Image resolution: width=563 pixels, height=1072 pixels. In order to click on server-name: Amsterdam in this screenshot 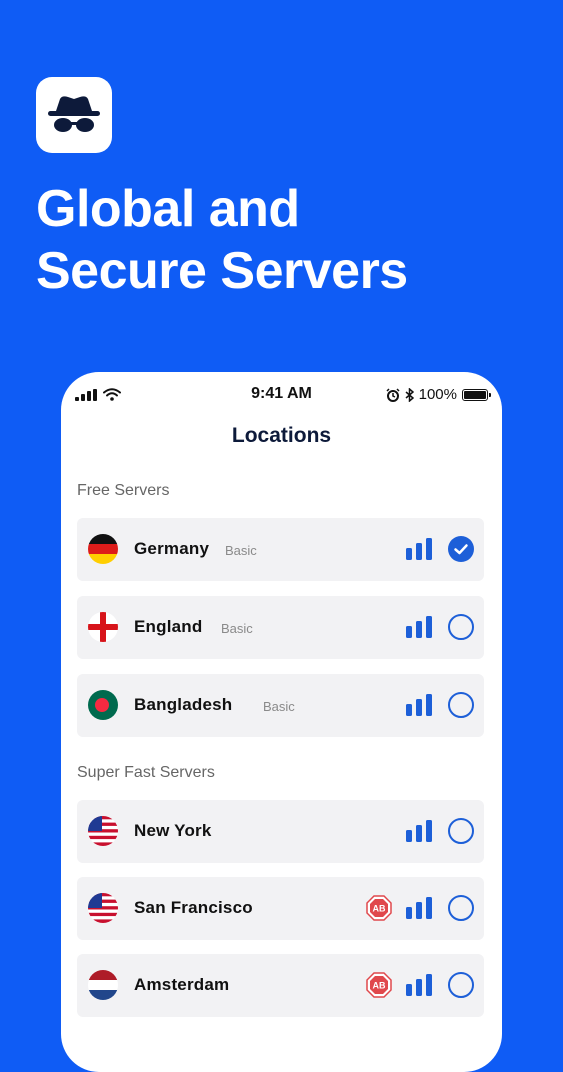, I will do `click(182, 984)`.